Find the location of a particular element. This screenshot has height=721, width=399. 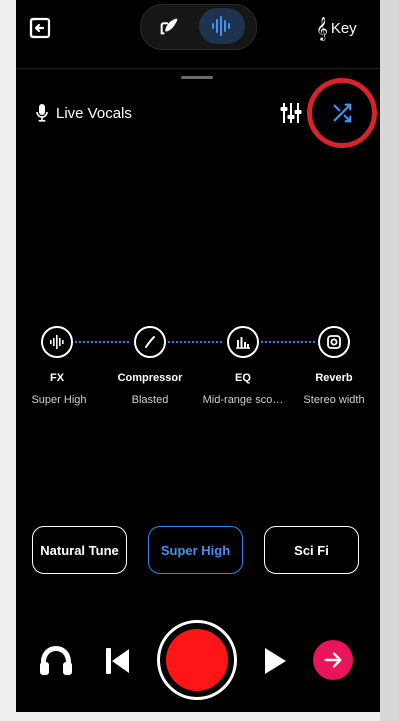

header-divider is located at coordinates (198, 68).